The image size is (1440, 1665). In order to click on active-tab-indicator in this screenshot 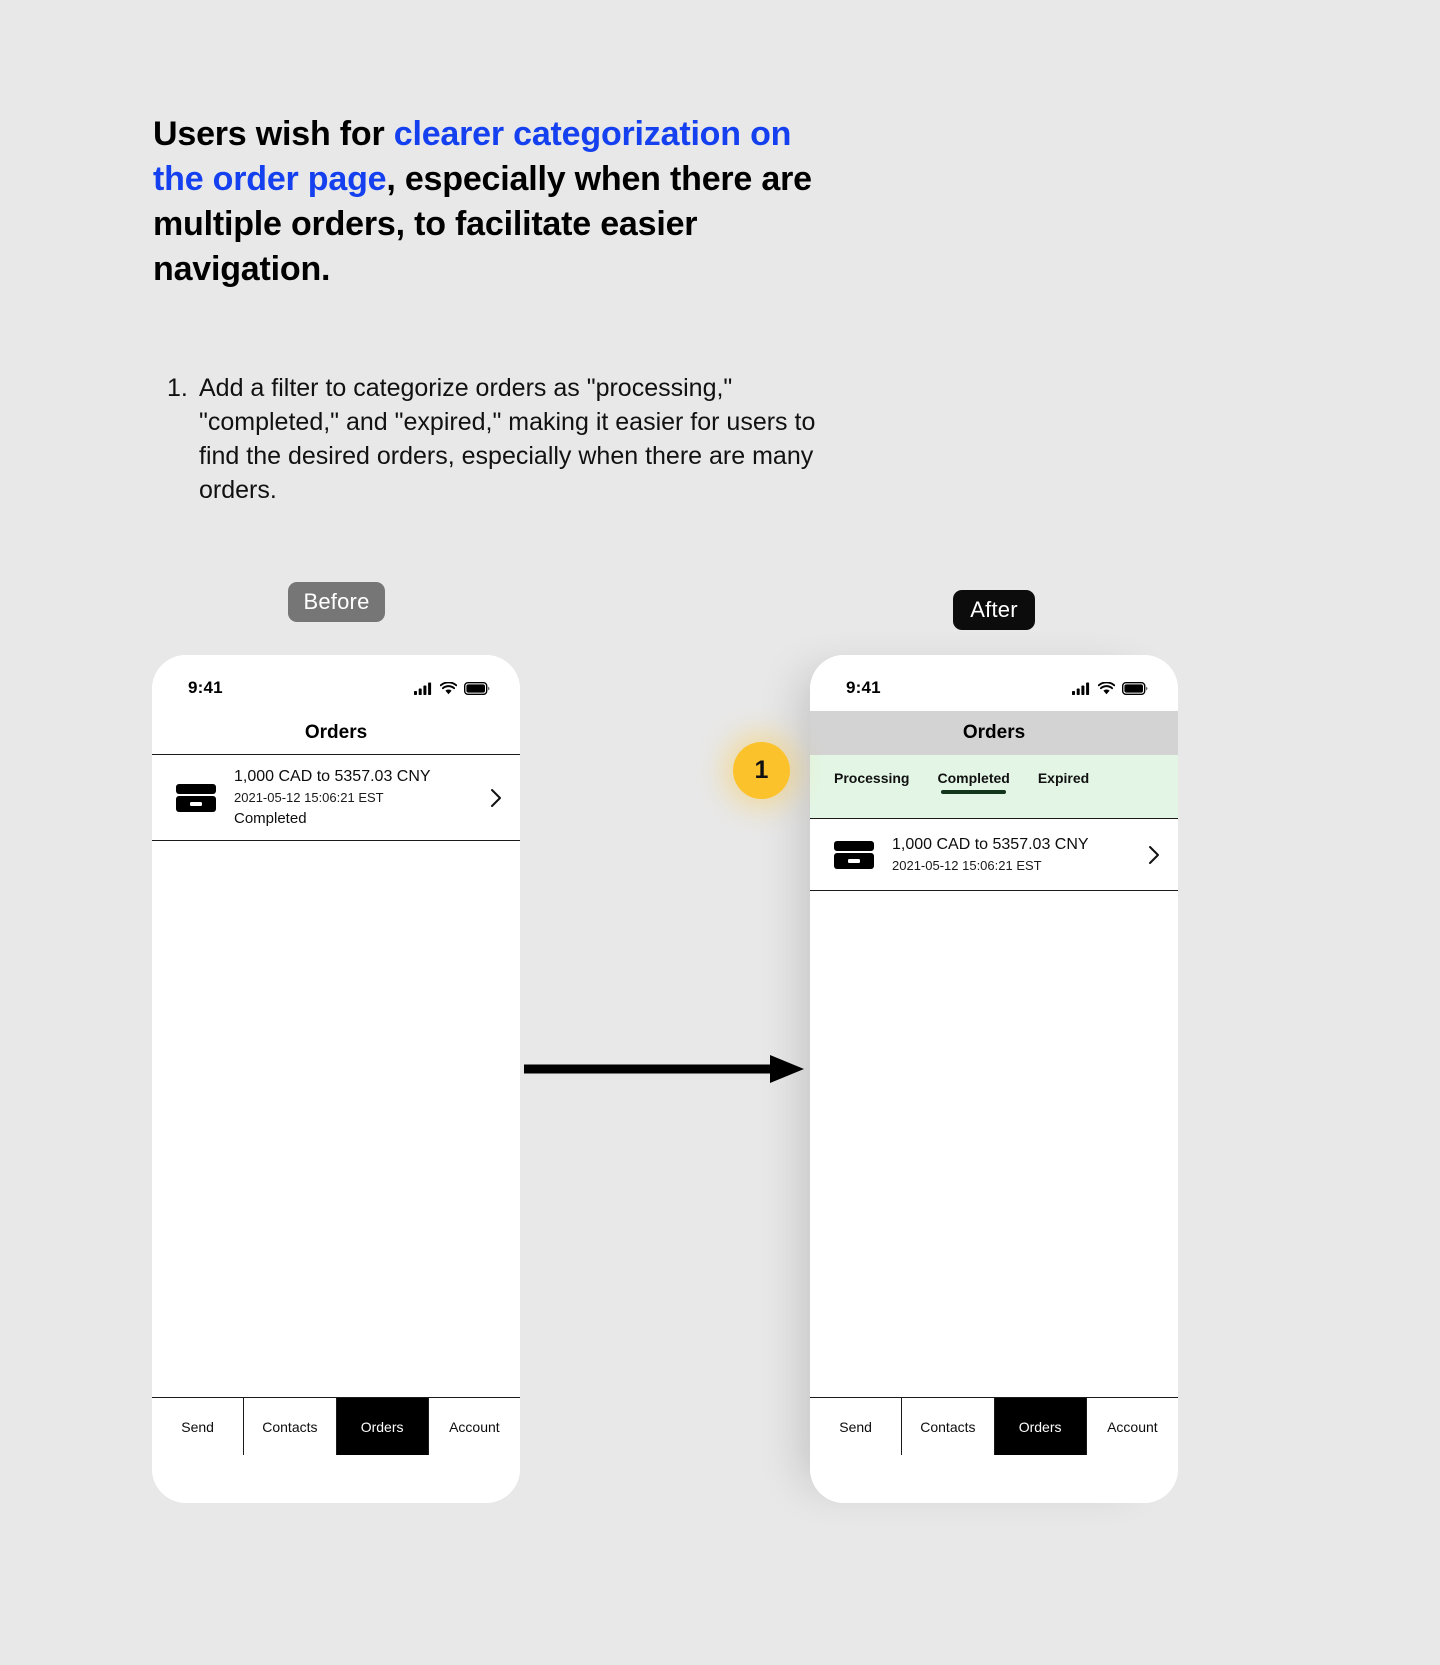, I will do `click(973, 792)`.